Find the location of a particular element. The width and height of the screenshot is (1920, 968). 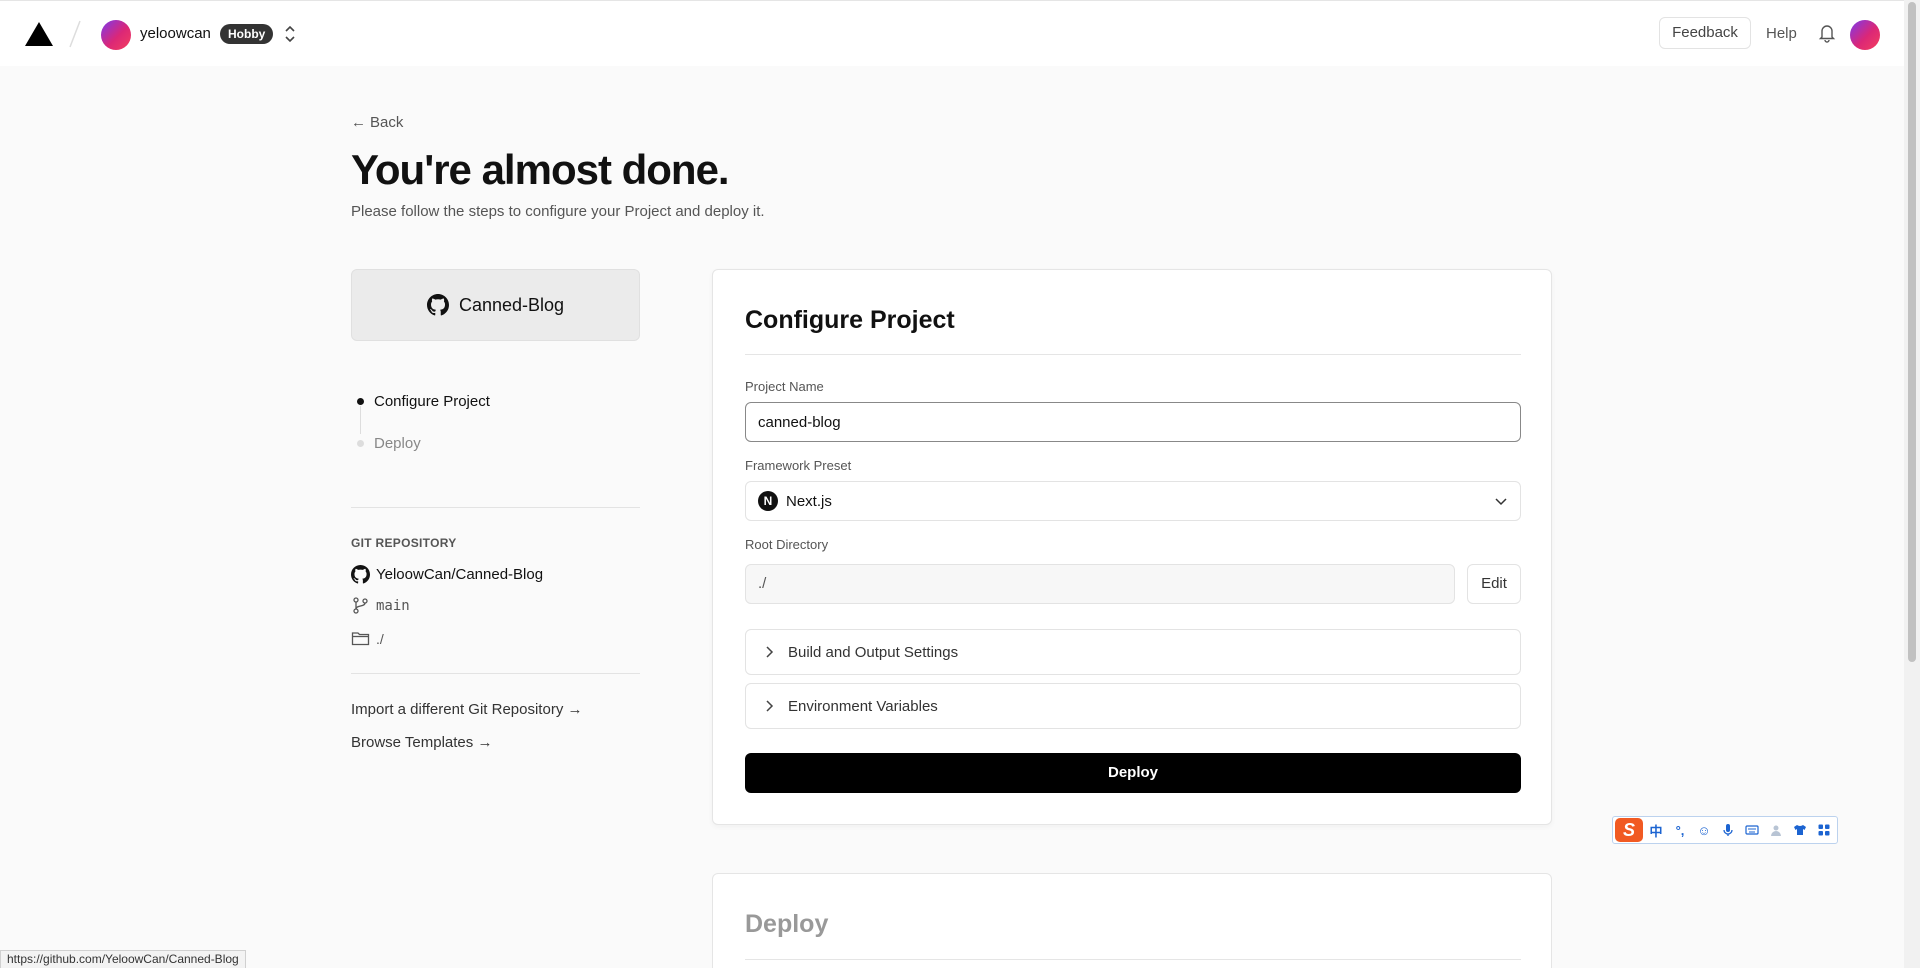

root-directory-label: Root Directory is located at coordinates (787, 544).